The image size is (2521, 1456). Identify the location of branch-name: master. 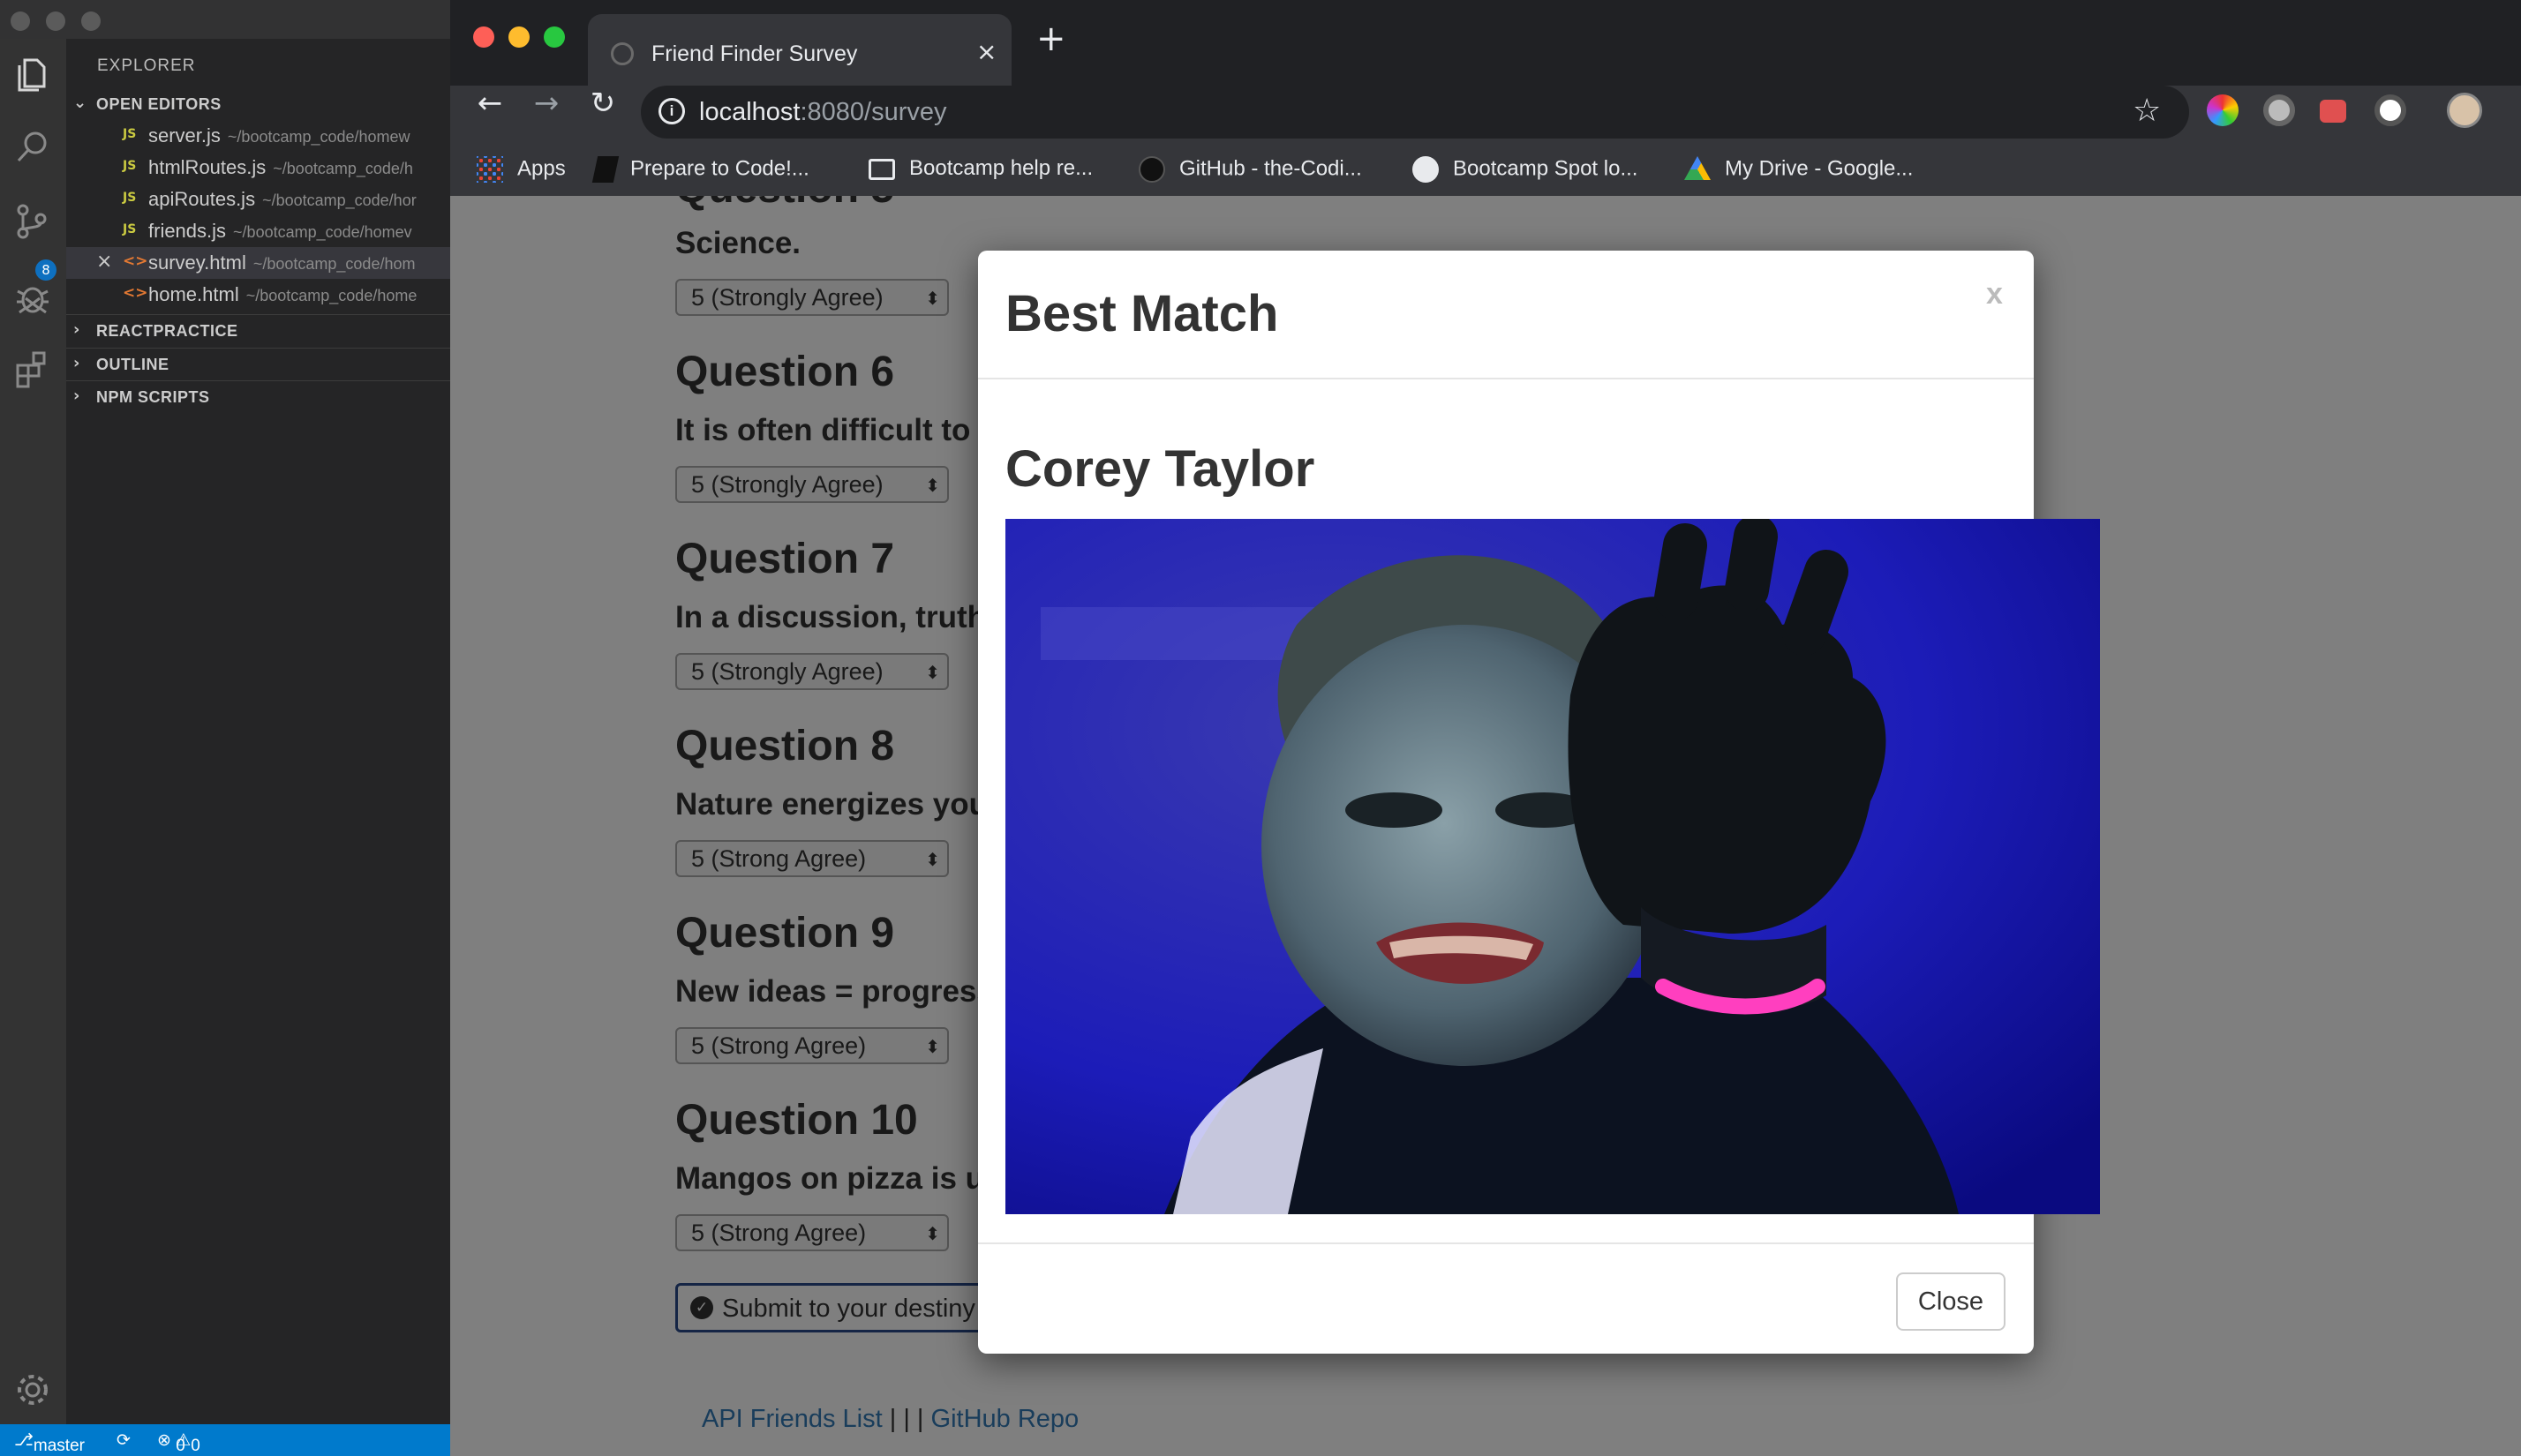
(59, 1446).